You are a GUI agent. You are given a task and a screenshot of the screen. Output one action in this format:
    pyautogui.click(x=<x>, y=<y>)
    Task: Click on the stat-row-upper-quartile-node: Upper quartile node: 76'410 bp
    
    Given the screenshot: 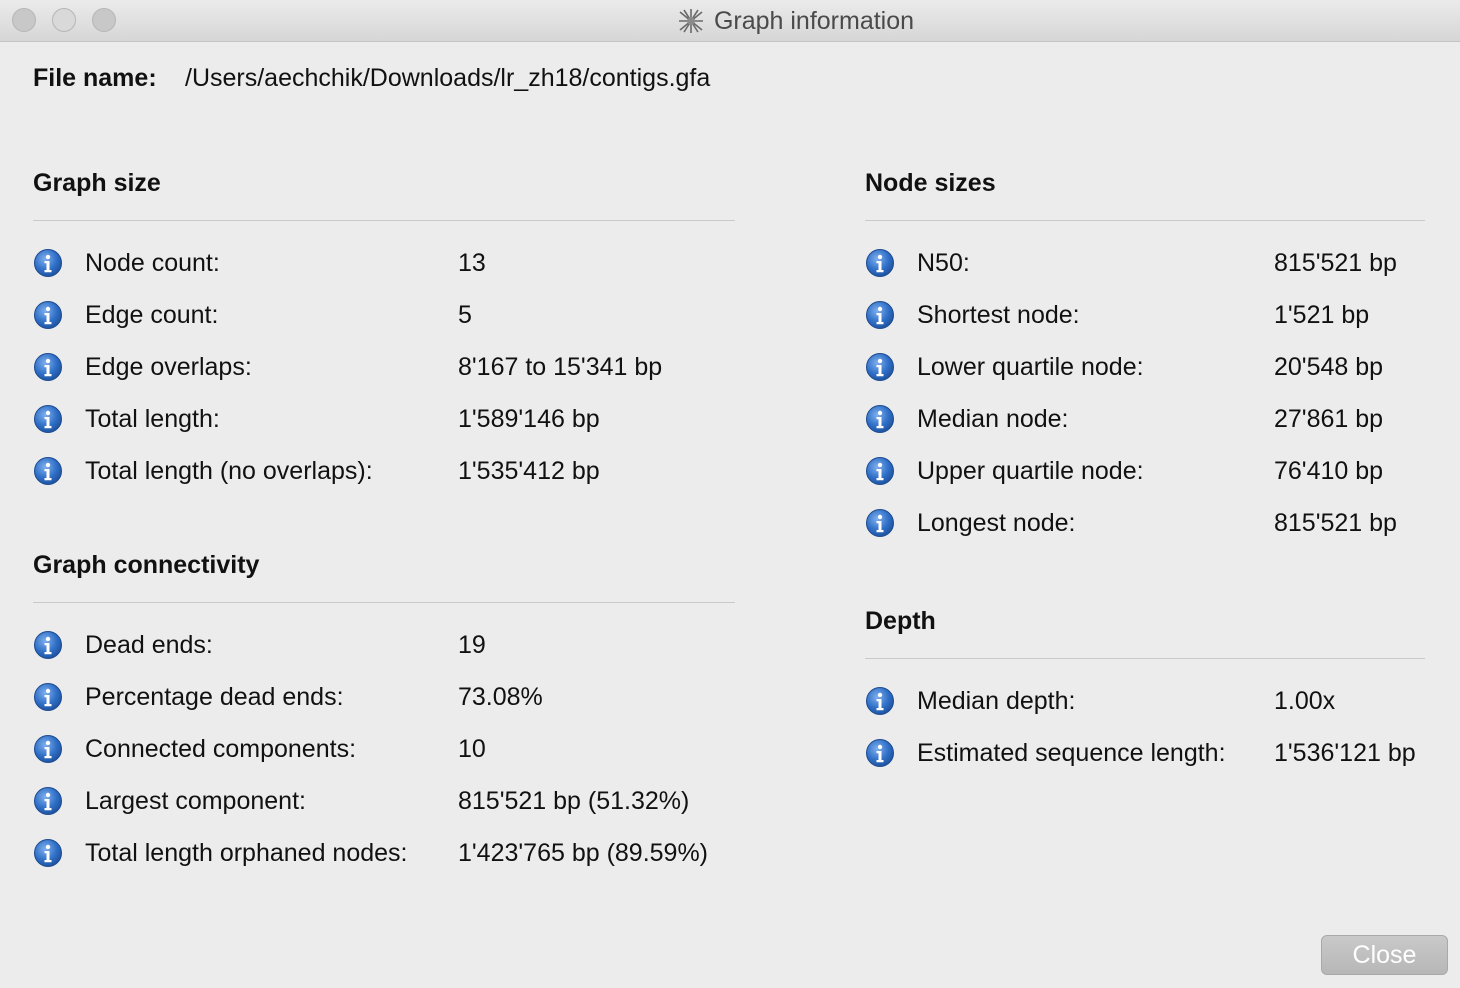 What is the action you would take?
    pyautogui.click(x=1145, y=471)
    